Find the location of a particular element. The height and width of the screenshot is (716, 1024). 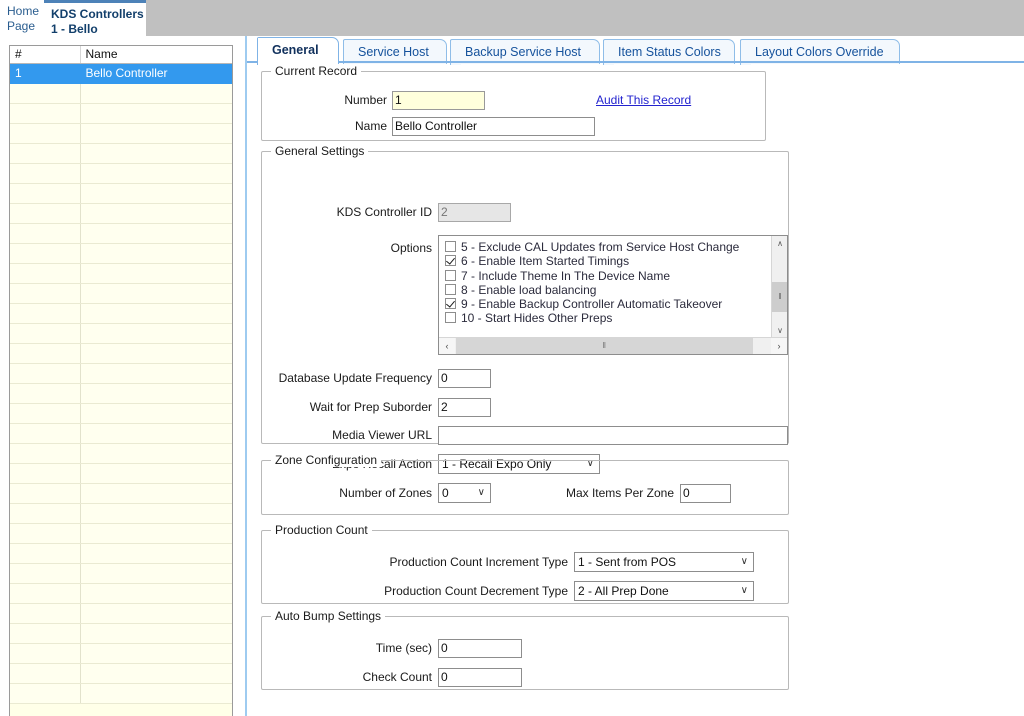

wait-for-prep-suborder-field: 2 is located at coordinates (464, 407).